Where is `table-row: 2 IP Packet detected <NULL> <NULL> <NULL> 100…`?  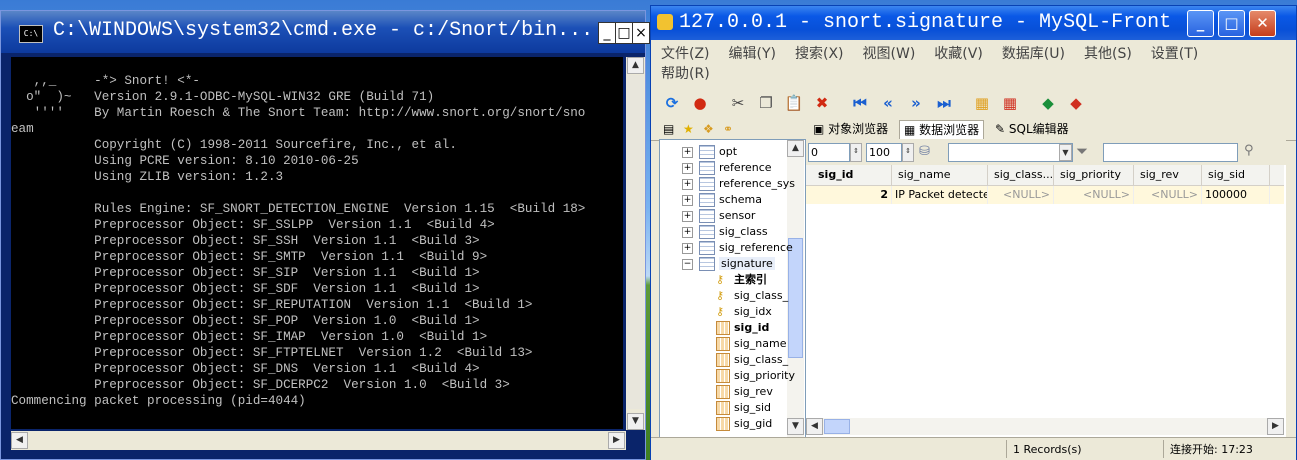 table-row: 2 IP Packet detected <NULL> <NULL> <NULL> 100… is located at coordinates (1045, 195).